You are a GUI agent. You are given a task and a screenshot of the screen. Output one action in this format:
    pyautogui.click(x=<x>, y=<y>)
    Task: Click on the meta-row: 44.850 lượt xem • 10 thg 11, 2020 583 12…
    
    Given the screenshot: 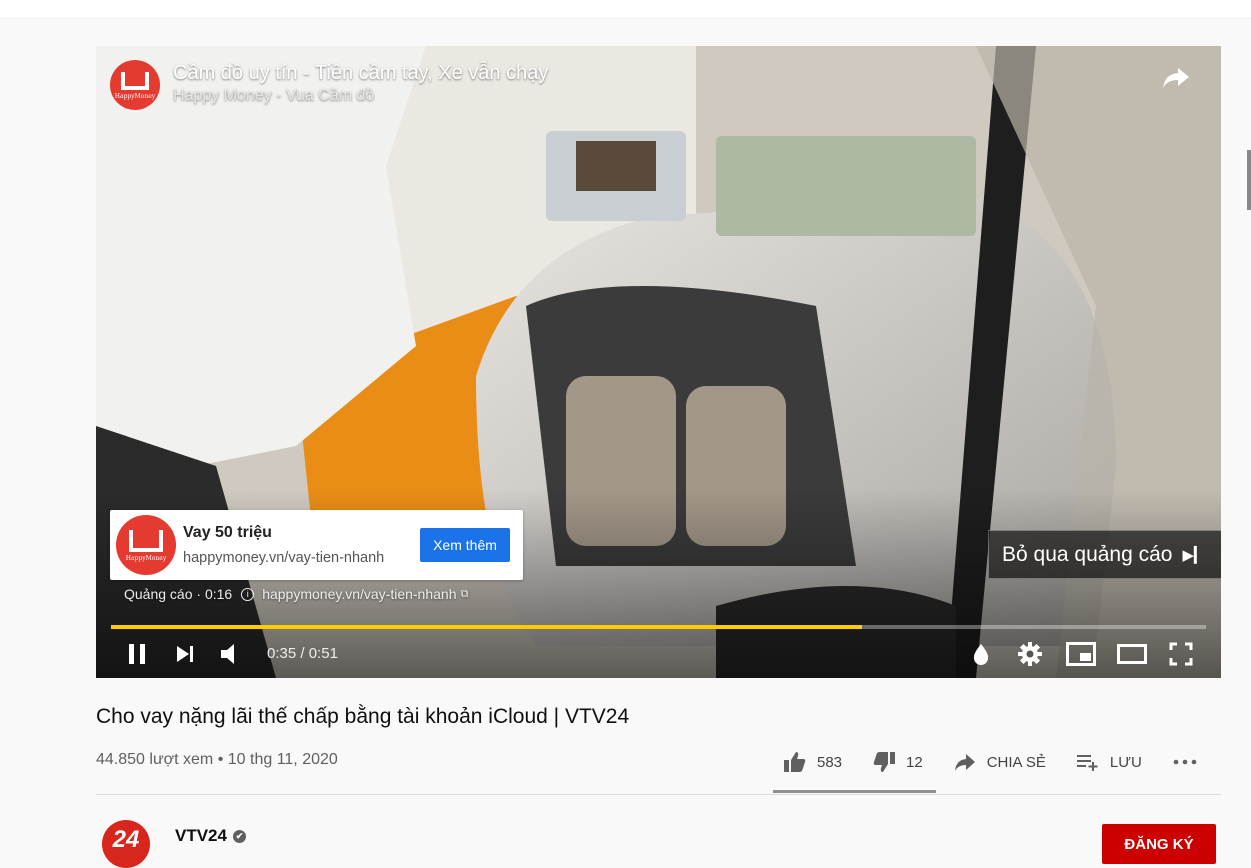 What is the action you would take?
    pyautogui.click(x=658, y=771)
    